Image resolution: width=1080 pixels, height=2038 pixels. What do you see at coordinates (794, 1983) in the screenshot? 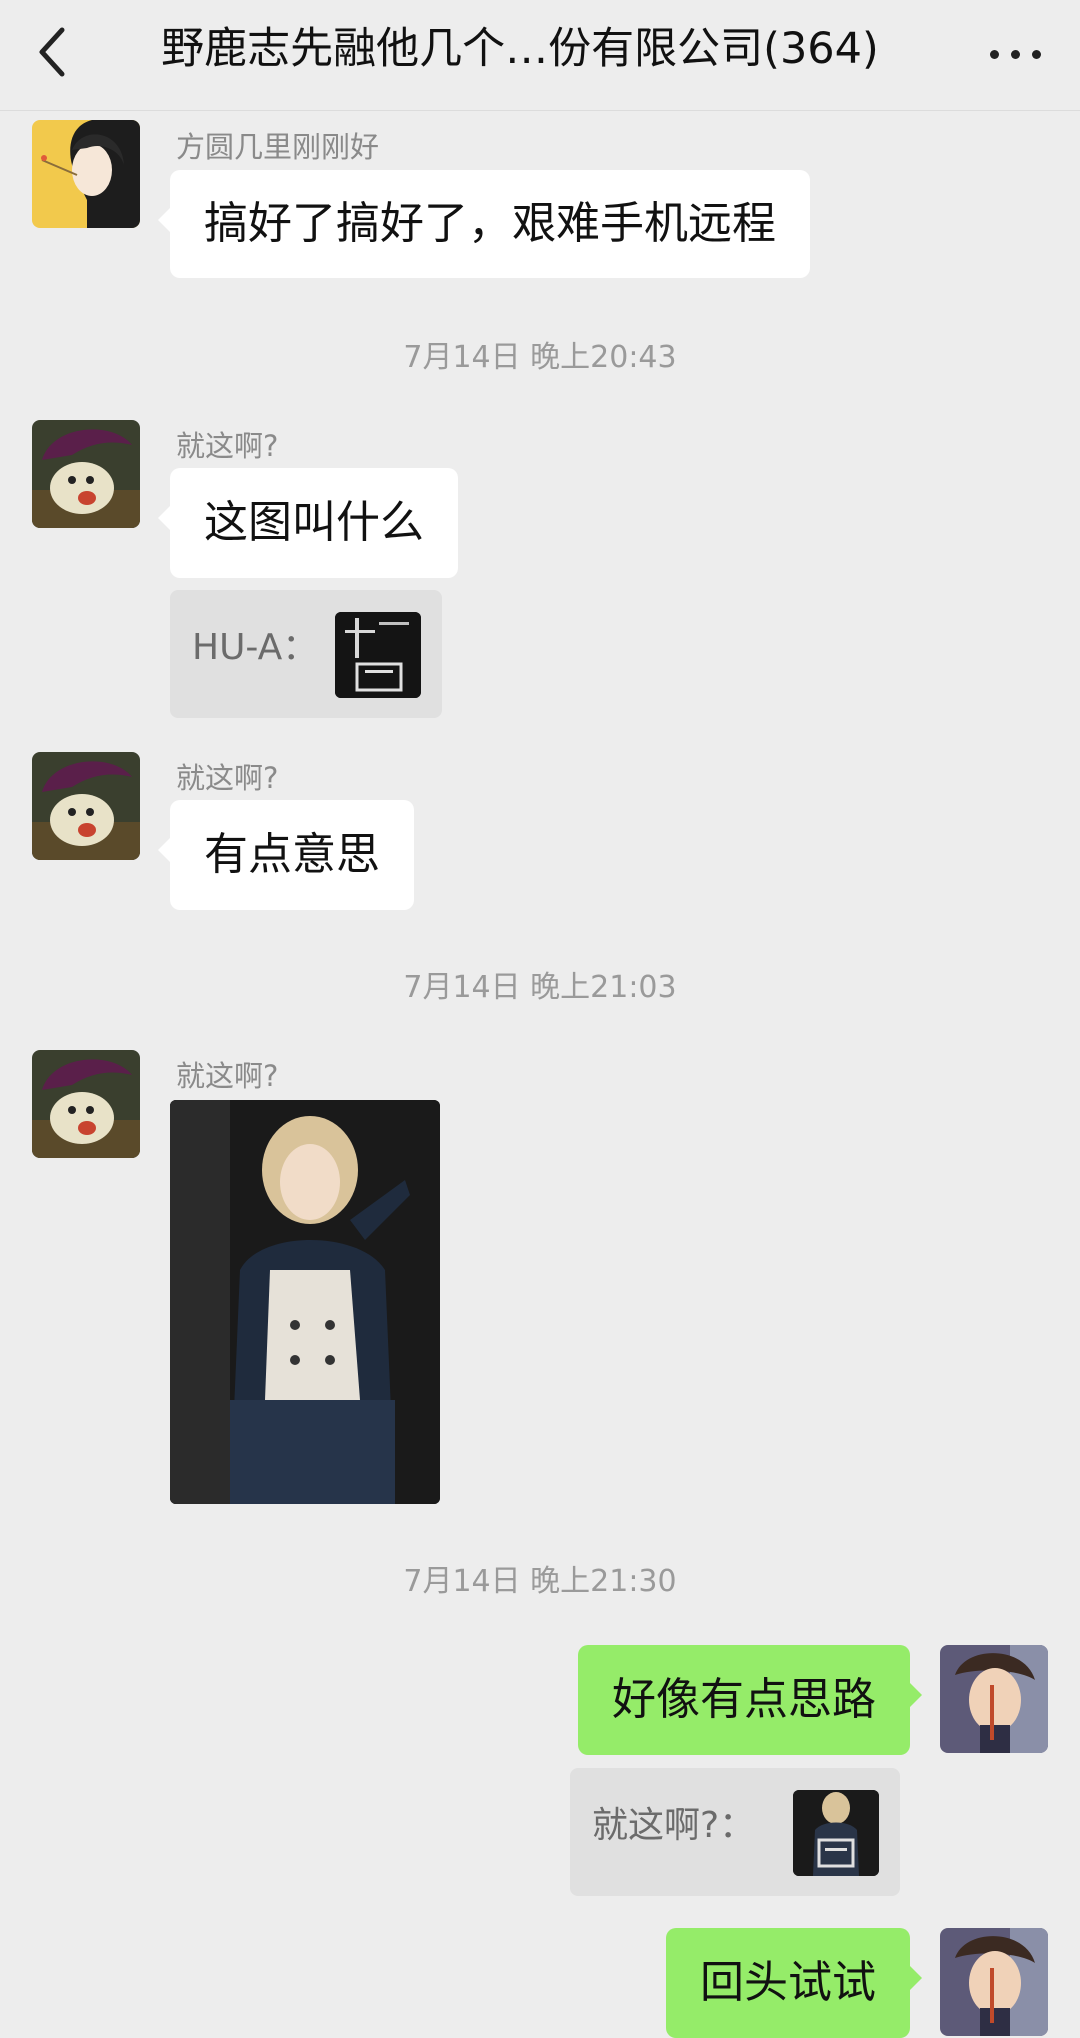
I see `message-bubble: 回头试试` at bounding box center [794, 1983].